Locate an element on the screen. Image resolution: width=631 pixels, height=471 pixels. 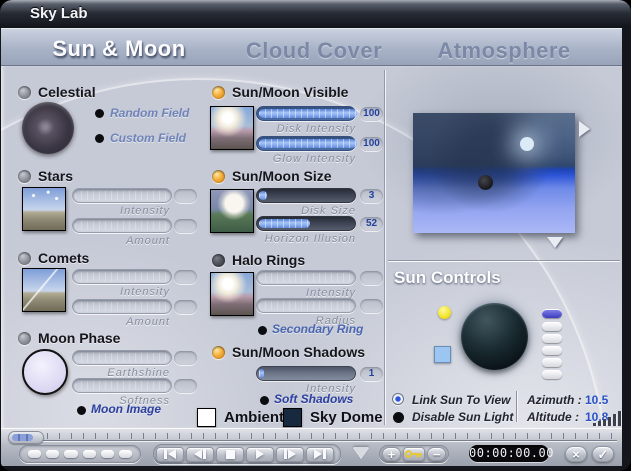
moon-image-bullet is located at coordinates (81, 410).